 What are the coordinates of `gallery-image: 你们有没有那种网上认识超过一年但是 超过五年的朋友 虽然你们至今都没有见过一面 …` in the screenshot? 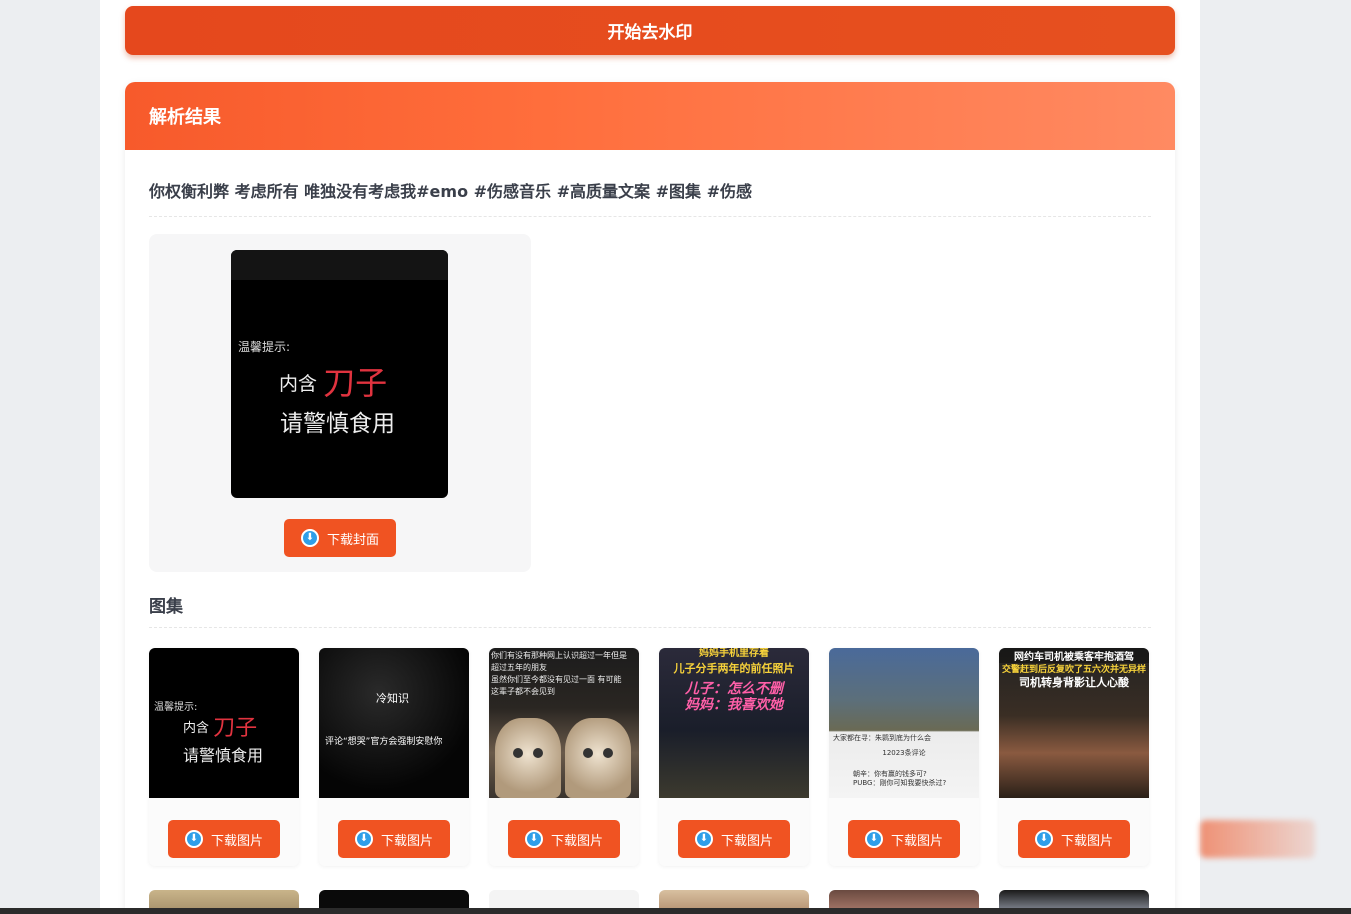 It's located at (564, 723).